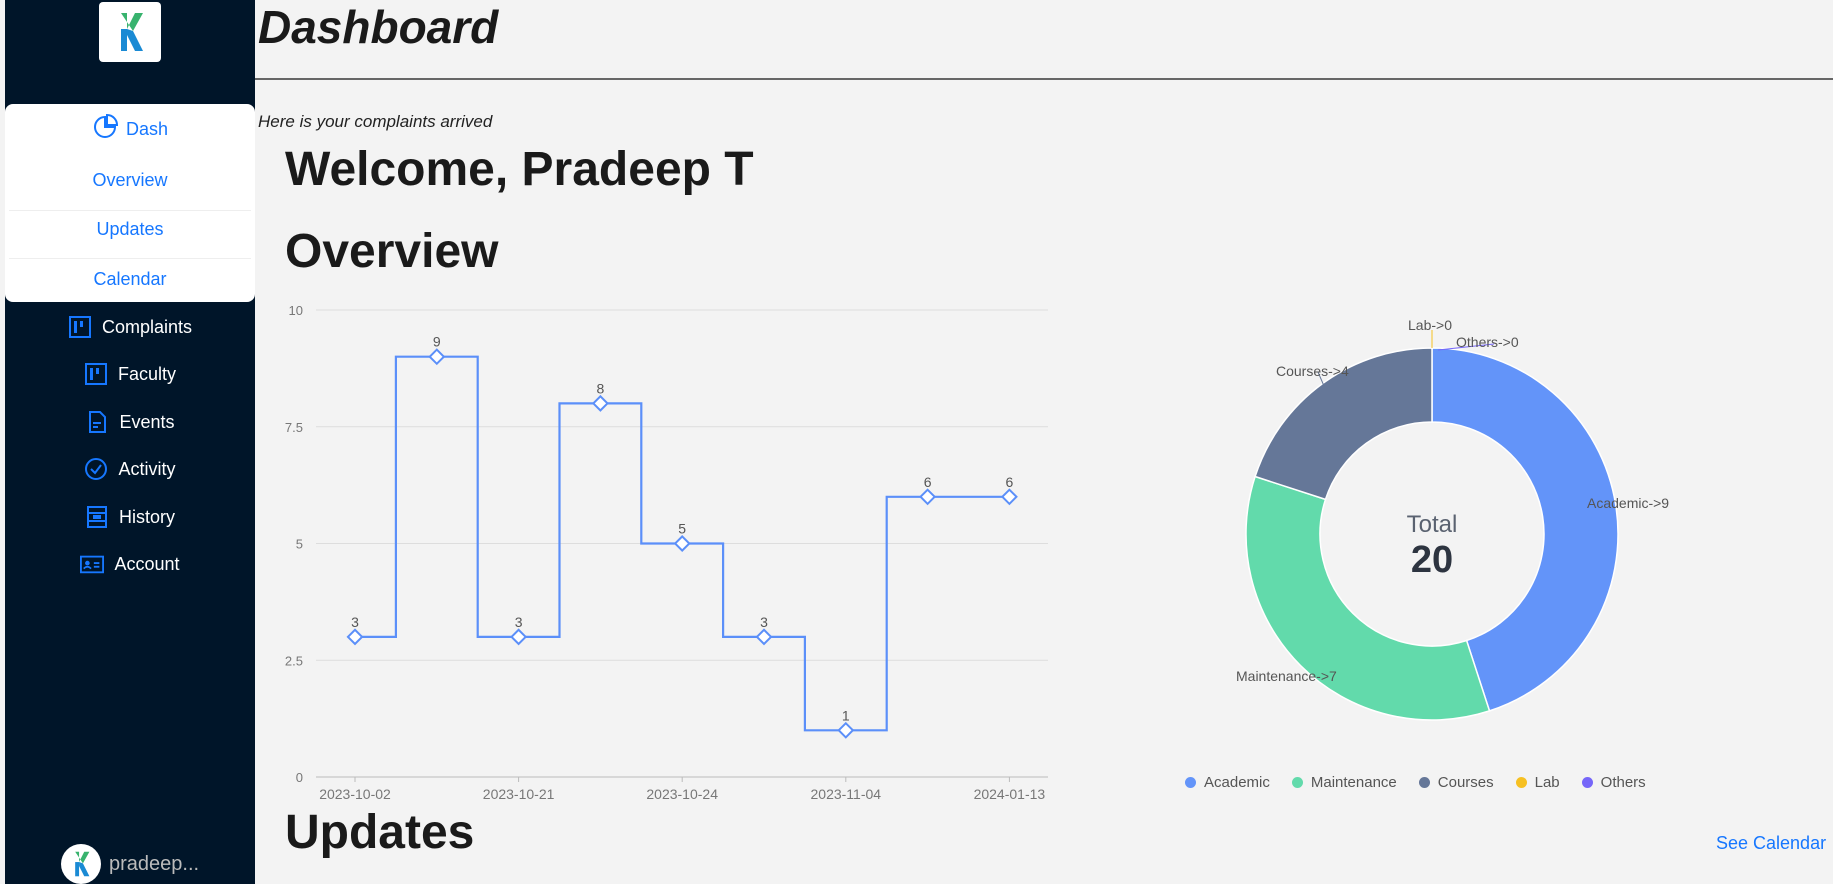  Describe the element at coordinates (1312, 371) in the screenshot. I see `pie-slice-label: Courses->4` at that location.